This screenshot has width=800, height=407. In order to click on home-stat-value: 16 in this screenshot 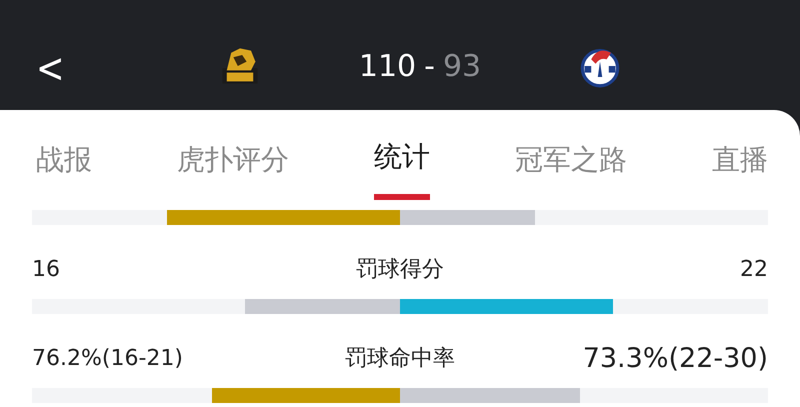, I will do `click(46, 269)`.